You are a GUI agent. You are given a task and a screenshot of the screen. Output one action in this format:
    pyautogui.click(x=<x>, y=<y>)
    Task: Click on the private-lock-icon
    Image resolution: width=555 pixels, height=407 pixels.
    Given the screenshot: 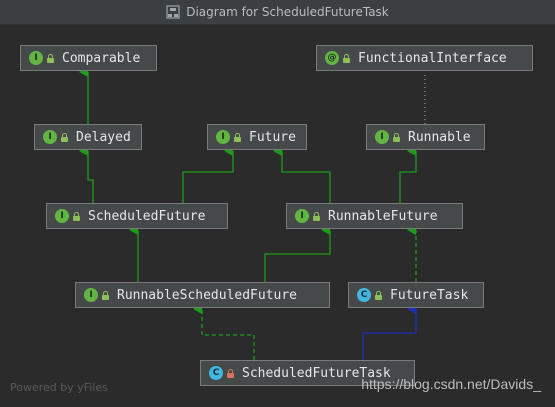 What is the action you would take?
    pyautogui.click(x=230, y=373)
    